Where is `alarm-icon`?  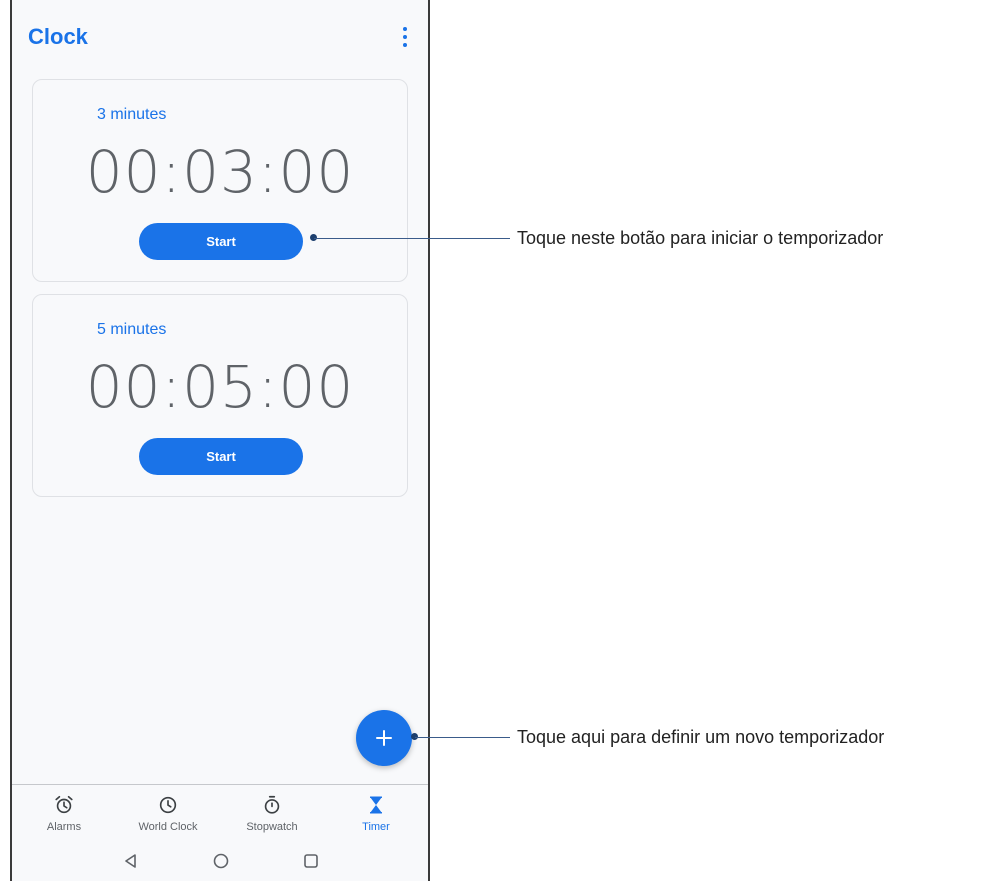
alarm-icon is located at coordinates (64, 804).